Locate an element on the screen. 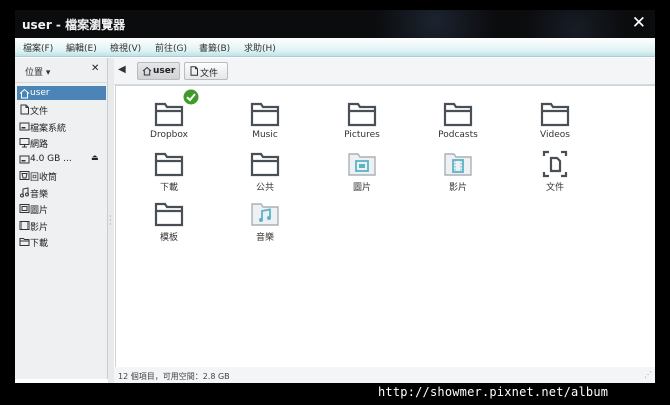 The height and width of the screenshot is (405, 670). file-item-podcasts: Podcasts is located at coordinates (458, 125).